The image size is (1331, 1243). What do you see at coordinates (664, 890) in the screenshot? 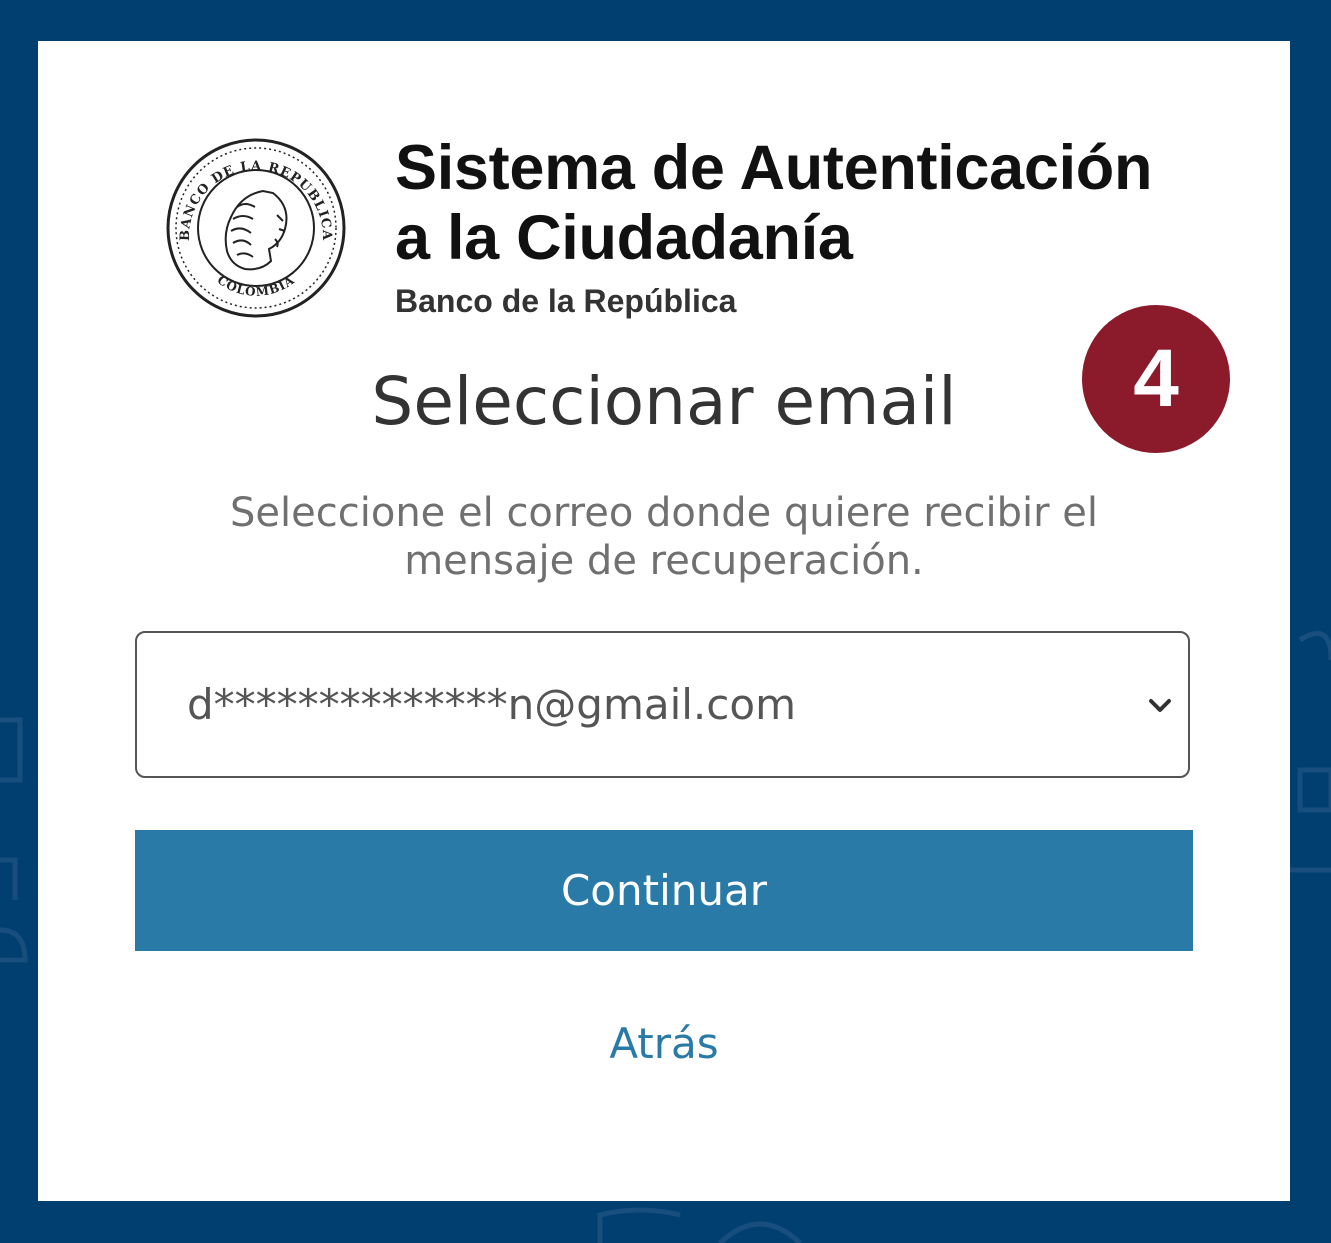
I see `continue-button: Continuar` at bounding box center [664, 890].